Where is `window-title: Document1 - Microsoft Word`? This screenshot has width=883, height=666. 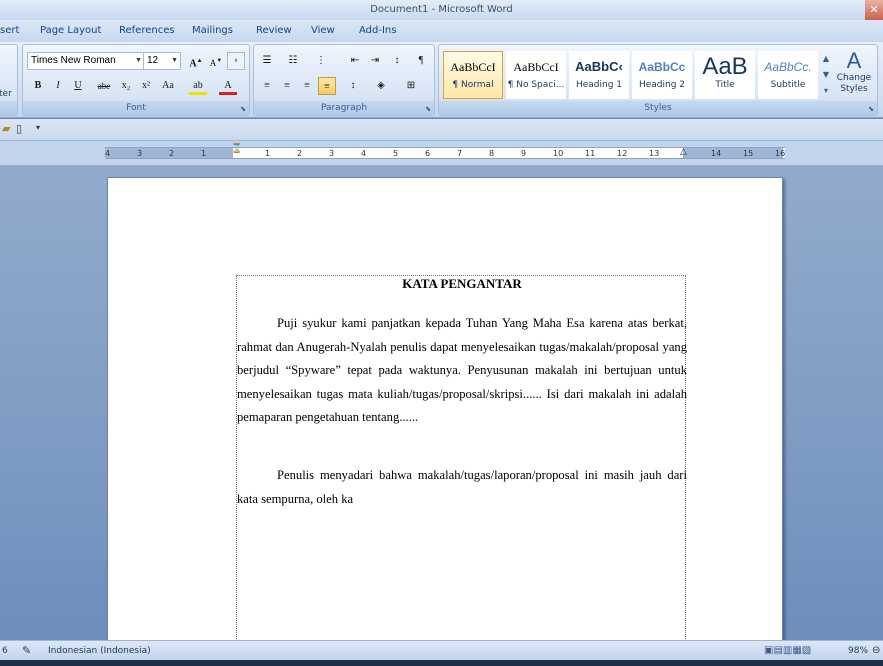
window-title: Document1 - Microsoft Word is located at coordinates (441, 9).